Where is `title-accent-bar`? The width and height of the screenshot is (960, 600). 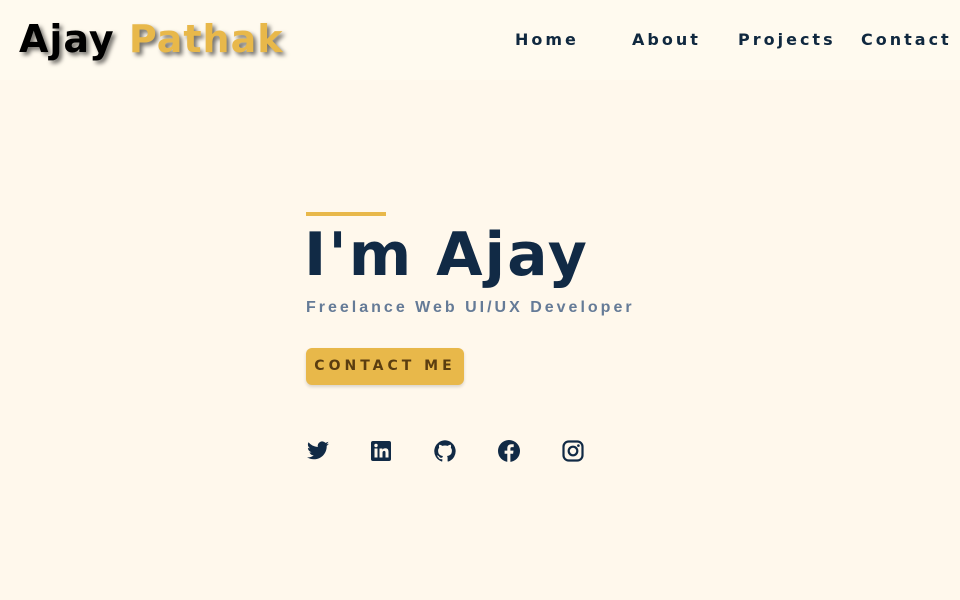
title-accent-bar is located at coordinates (346, 214).